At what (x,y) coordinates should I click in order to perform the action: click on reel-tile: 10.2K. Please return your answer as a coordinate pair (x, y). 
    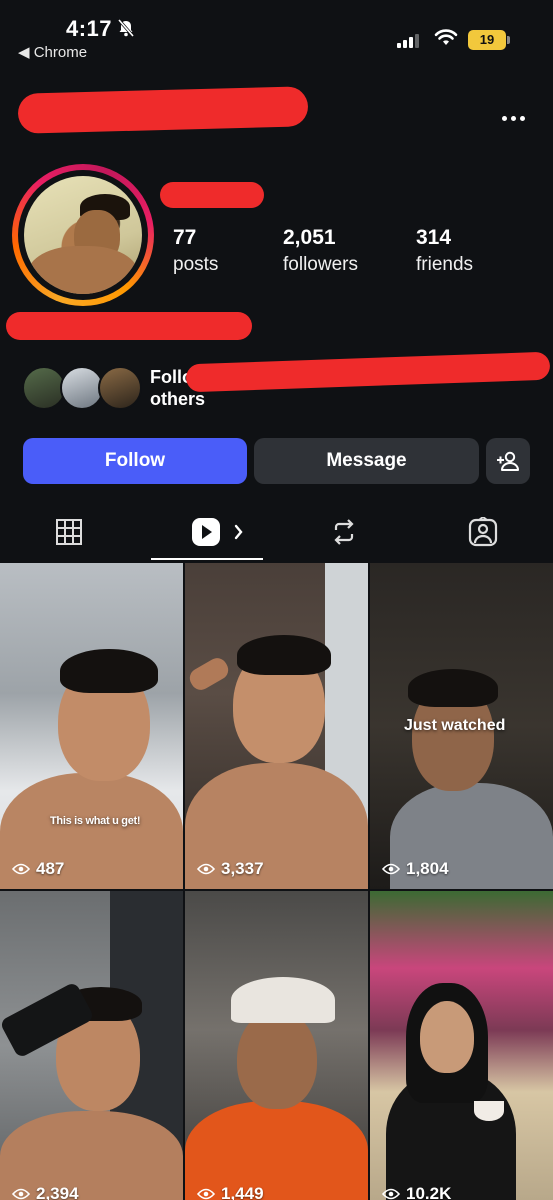
    Looking at the image, I should click on (461, 1045).